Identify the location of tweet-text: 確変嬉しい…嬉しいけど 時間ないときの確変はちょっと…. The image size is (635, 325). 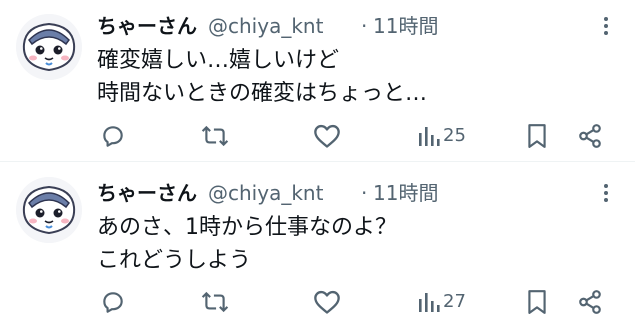
(262, 77).